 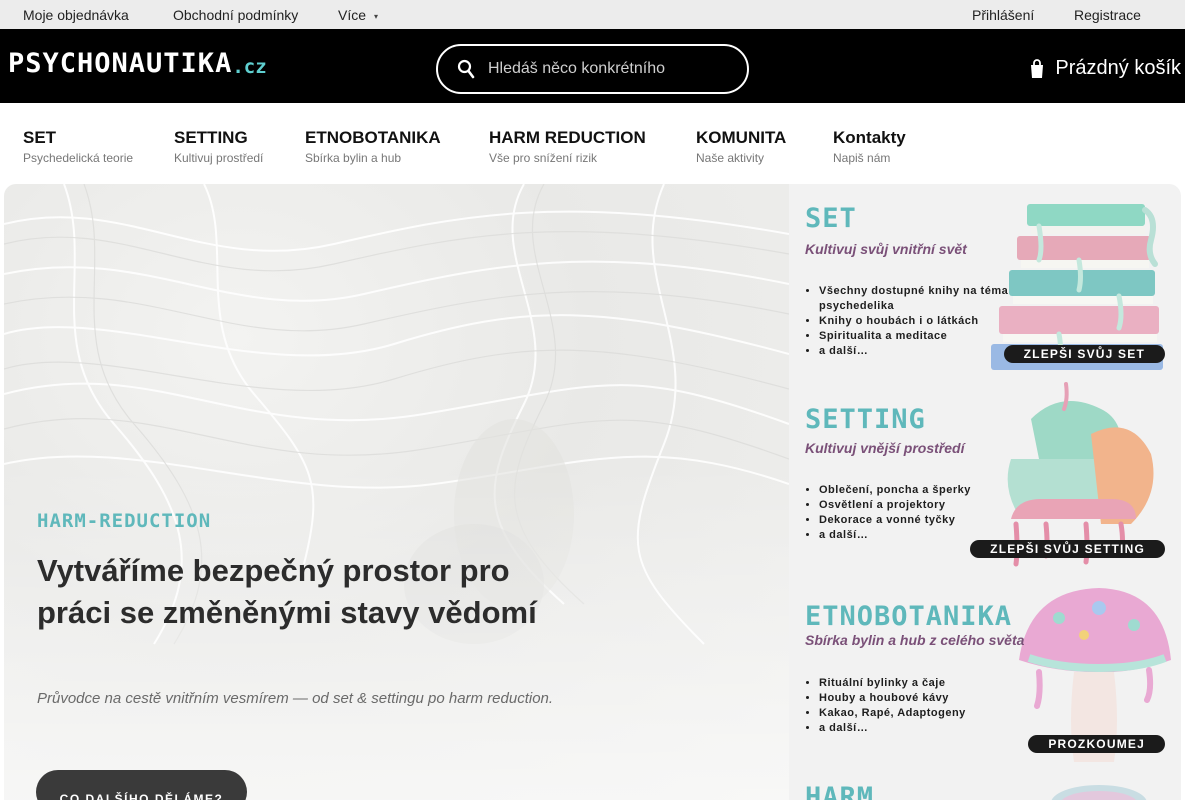 What do you see at coordinates (76, 15) in the screenshot?
I see `my-order-link: Moje objednávka` at bounding box center [76, 15].